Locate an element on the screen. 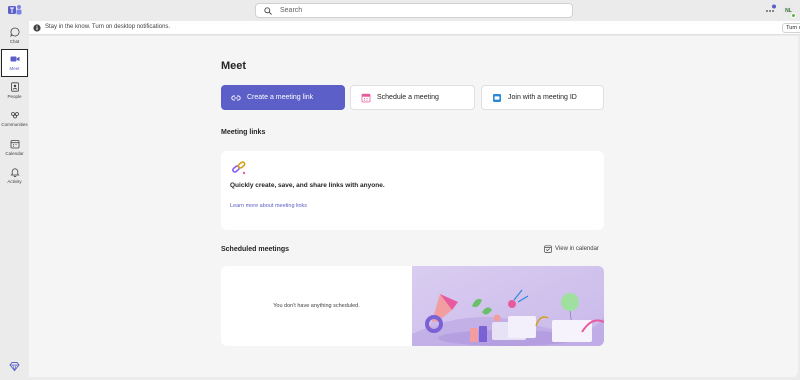 Image resolution: width=800 pixels, height=380 pixels. search-box: Search is located at coordinates (414, 10).